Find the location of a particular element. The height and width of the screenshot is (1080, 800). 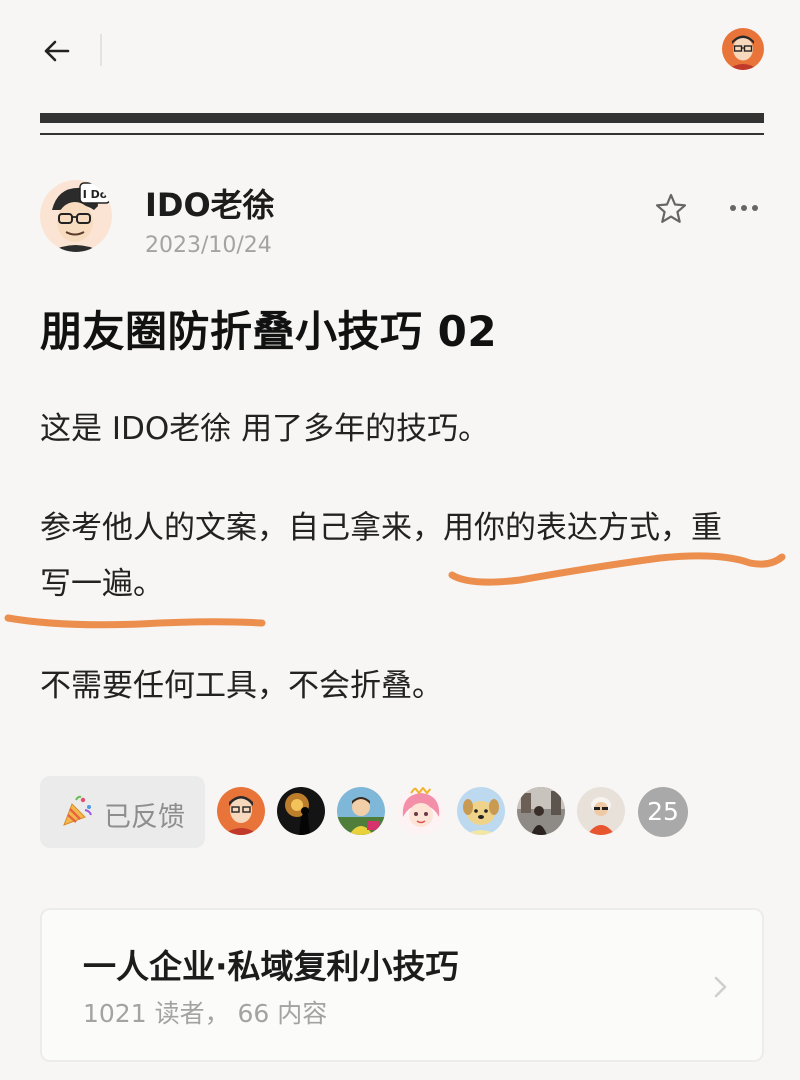

post-date: 2023/10/24 is located at coordinates (208, 245).